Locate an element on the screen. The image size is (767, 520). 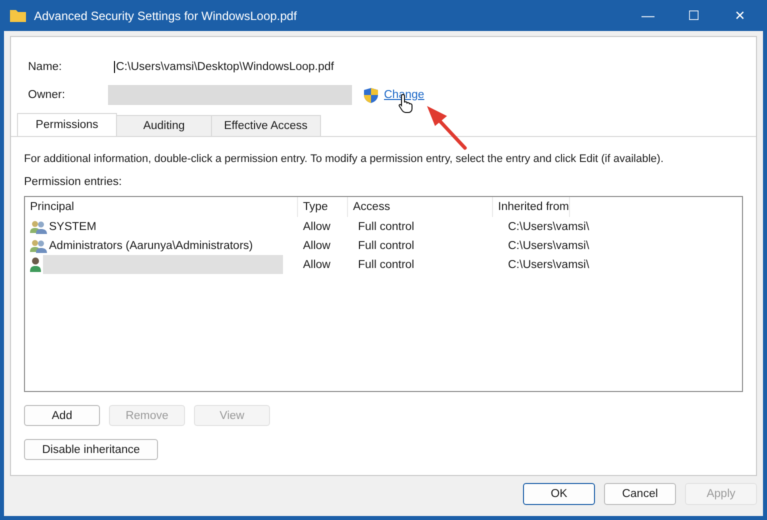
shield-icon is located at coordinates (371, 95).